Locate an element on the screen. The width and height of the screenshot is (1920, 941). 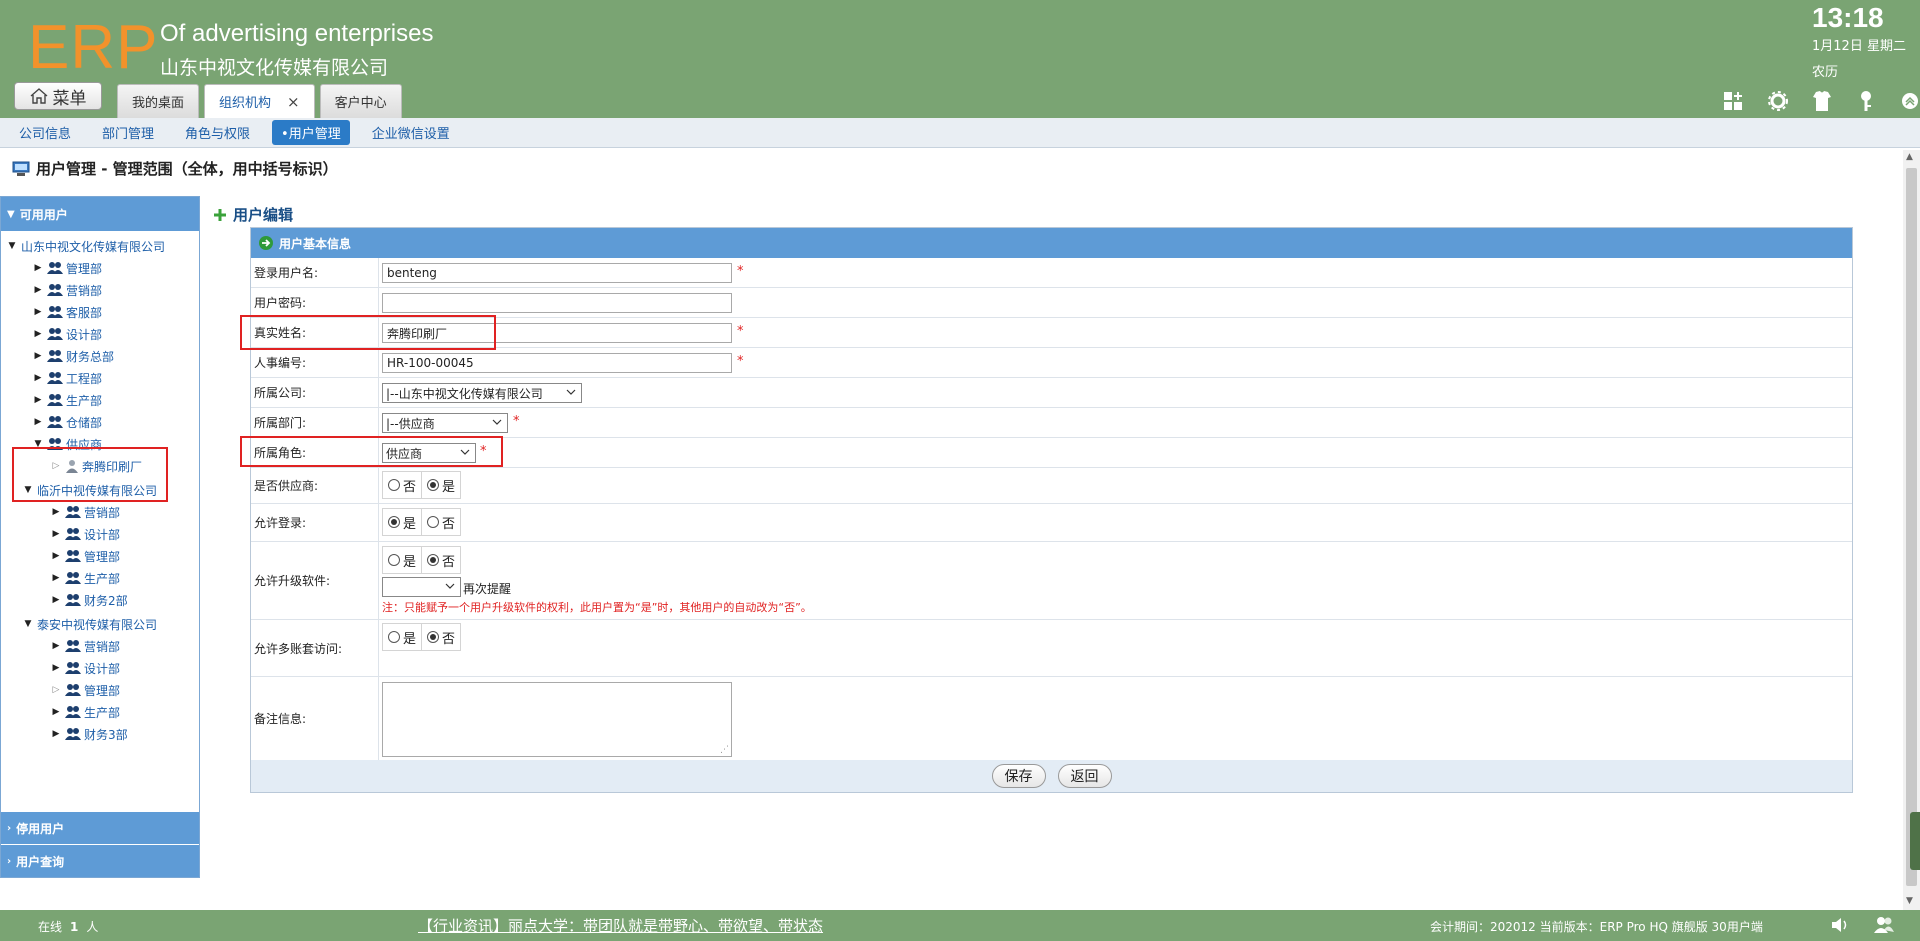
page-scrollbar: ▲ ▼ is located at coordinates (1911, 530).